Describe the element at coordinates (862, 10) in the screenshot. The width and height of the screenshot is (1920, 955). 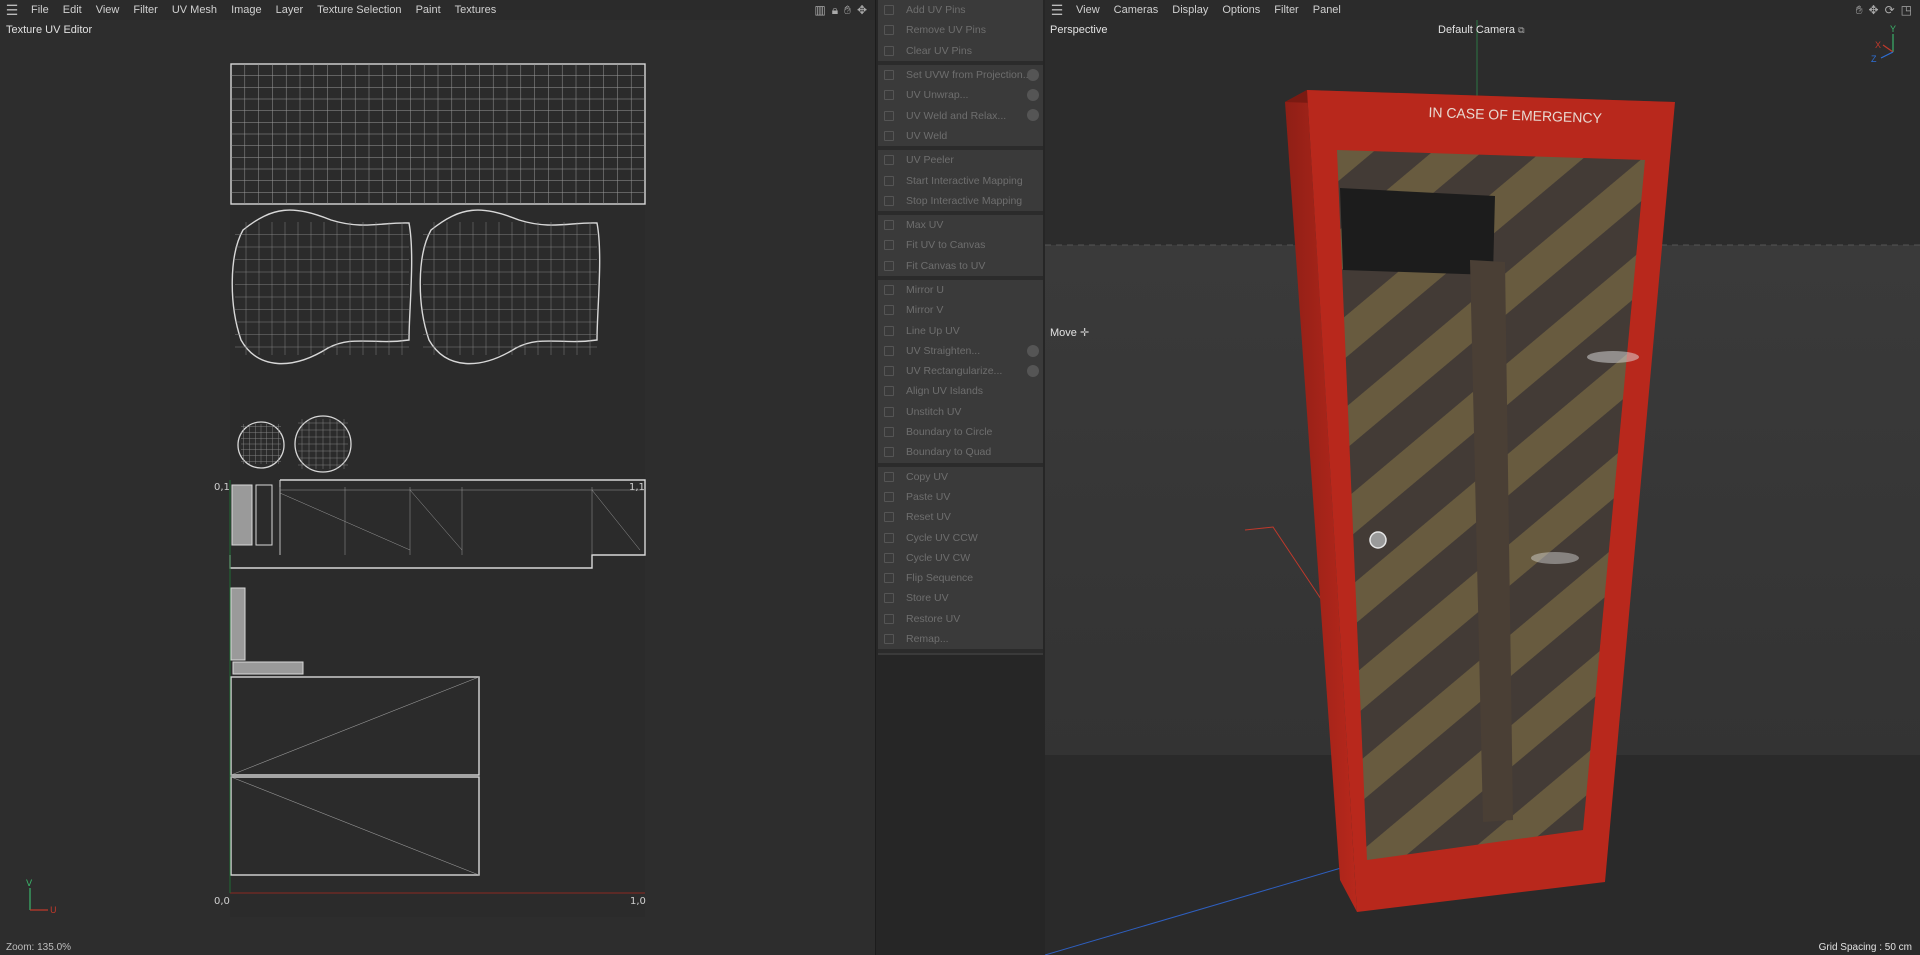
I see `move-arrows-icon: ✥` at that location.